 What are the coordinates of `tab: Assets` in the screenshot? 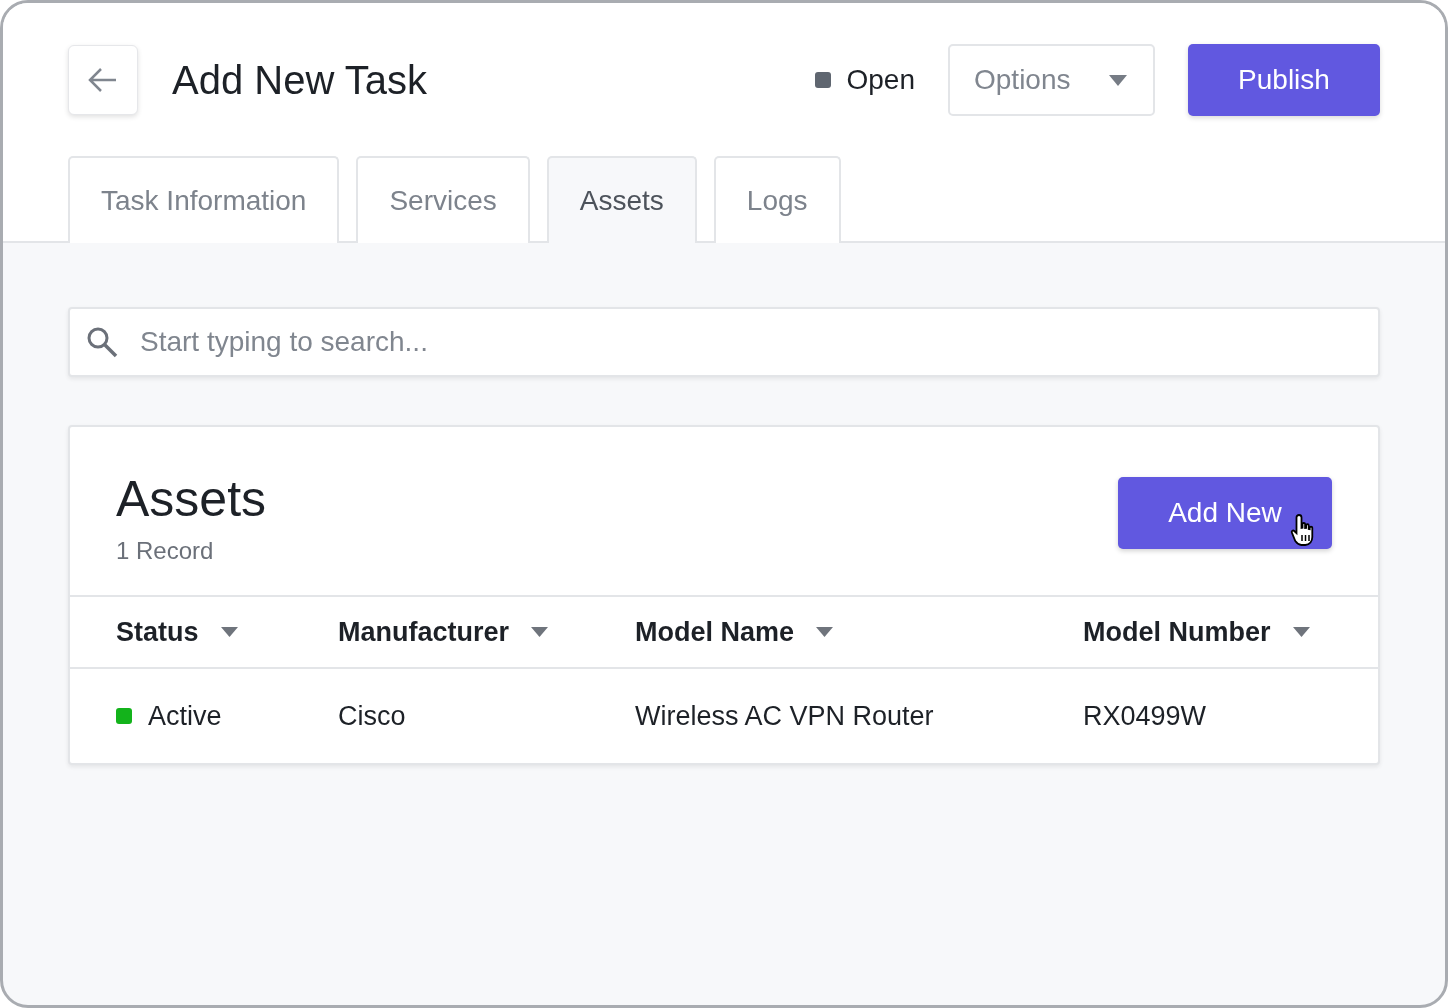 It's located at (621, 199).